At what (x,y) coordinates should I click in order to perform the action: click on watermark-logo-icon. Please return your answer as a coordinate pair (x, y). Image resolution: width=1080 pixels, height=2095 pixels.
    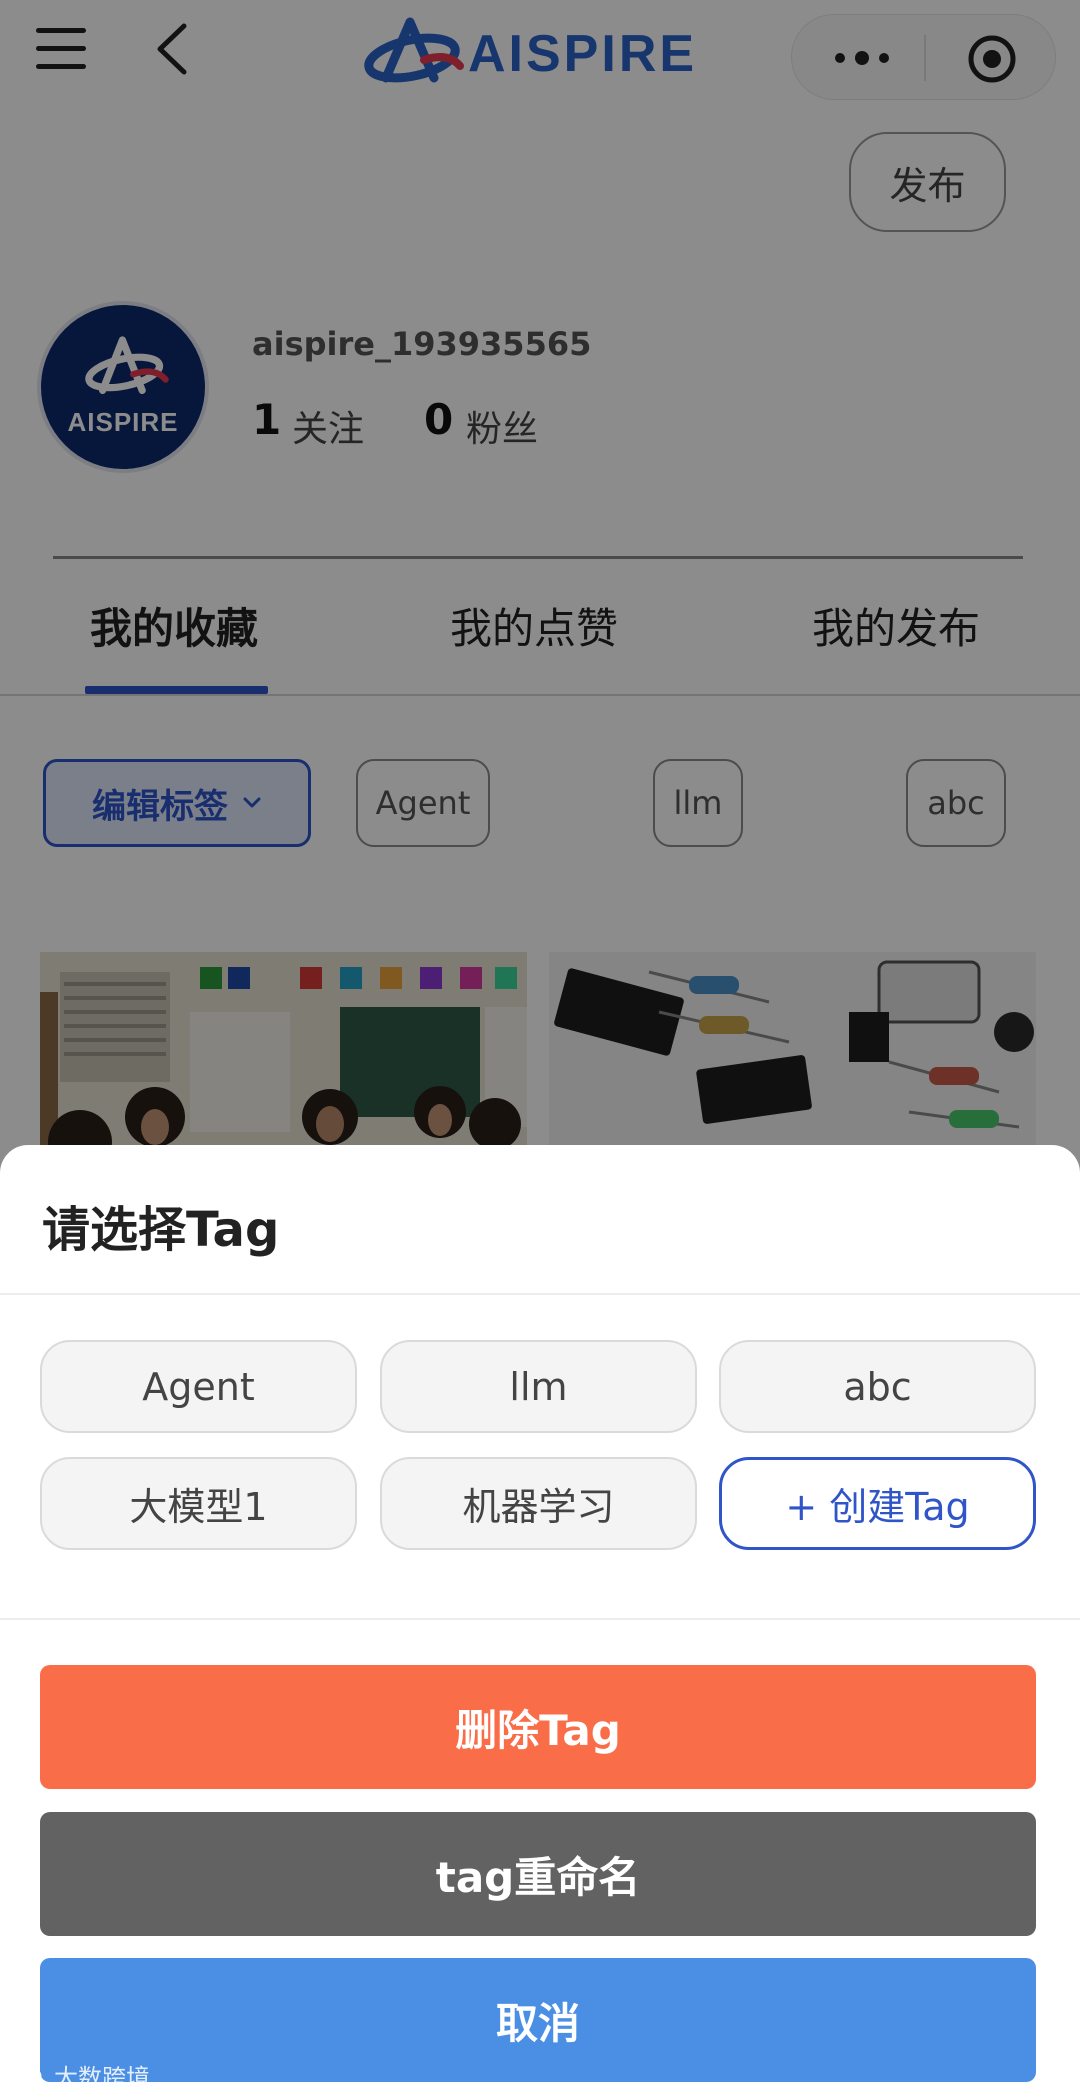
    Looking at the image, I should click on (25, 2075).